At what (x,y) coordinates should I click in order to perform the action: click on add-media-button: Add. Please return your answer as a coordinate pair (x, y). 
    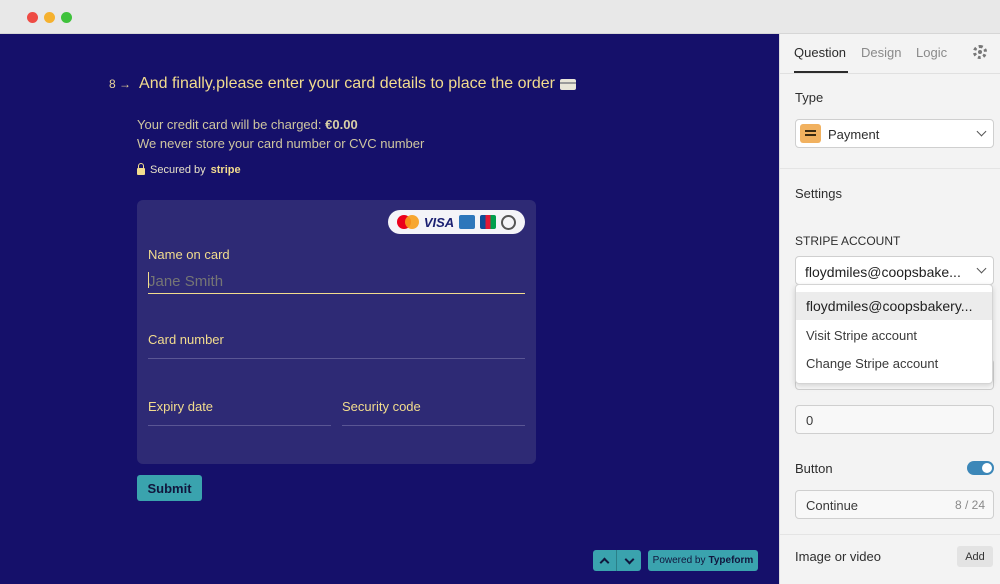
    Looking at the image, I should click on (975, 556).